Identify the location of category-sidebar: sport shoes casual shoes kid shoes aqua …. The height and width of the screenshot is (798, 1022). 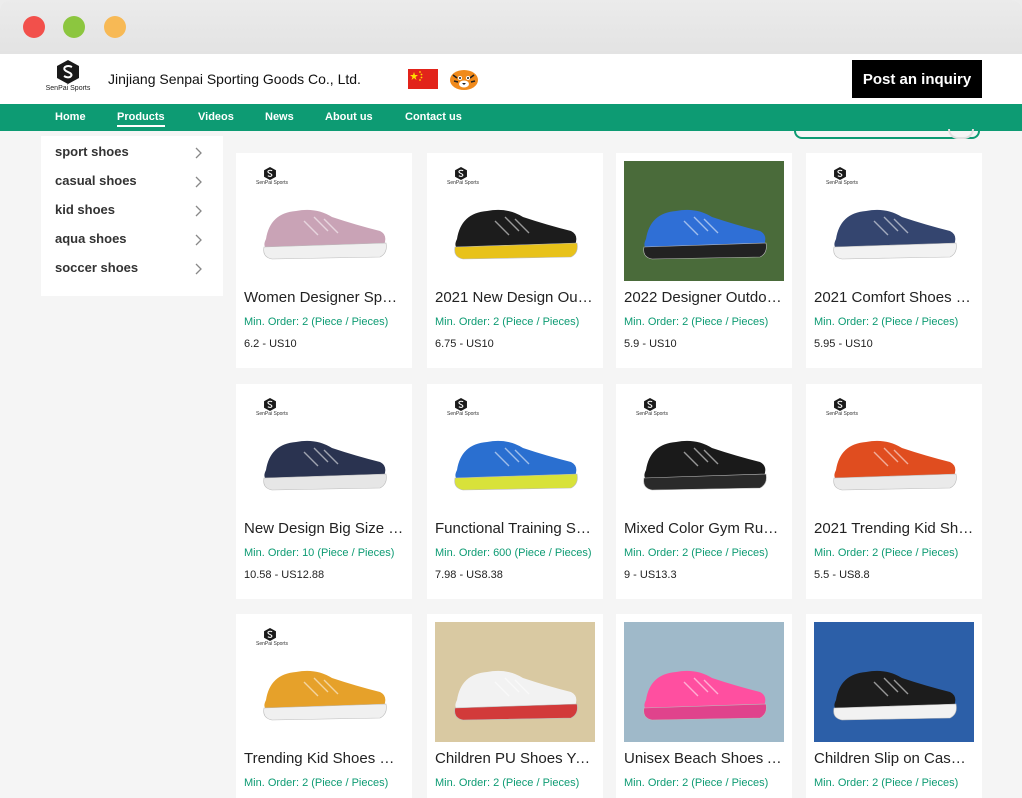
(132, 216).